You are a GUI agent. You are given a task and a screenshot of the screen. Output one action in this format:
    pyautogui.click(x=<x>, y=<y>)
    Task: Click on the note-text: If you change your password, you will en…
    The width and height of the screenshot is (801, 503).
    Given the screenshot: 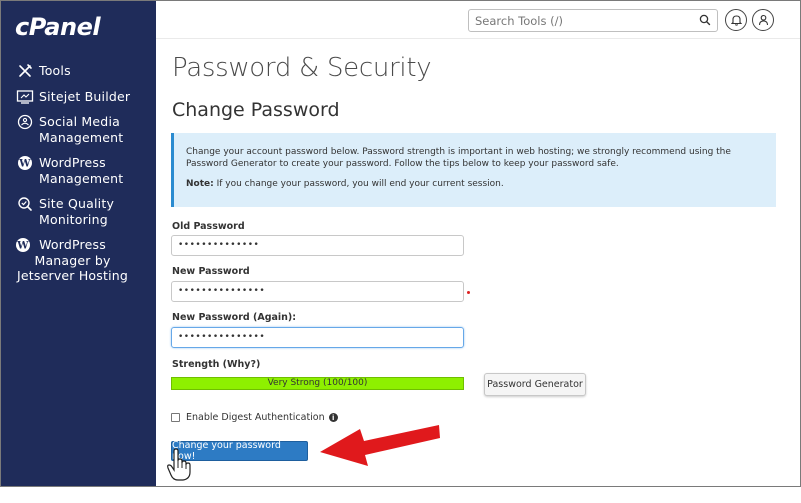 What is the action you would take?
    pyautogui.click(x=358, y=184)
    